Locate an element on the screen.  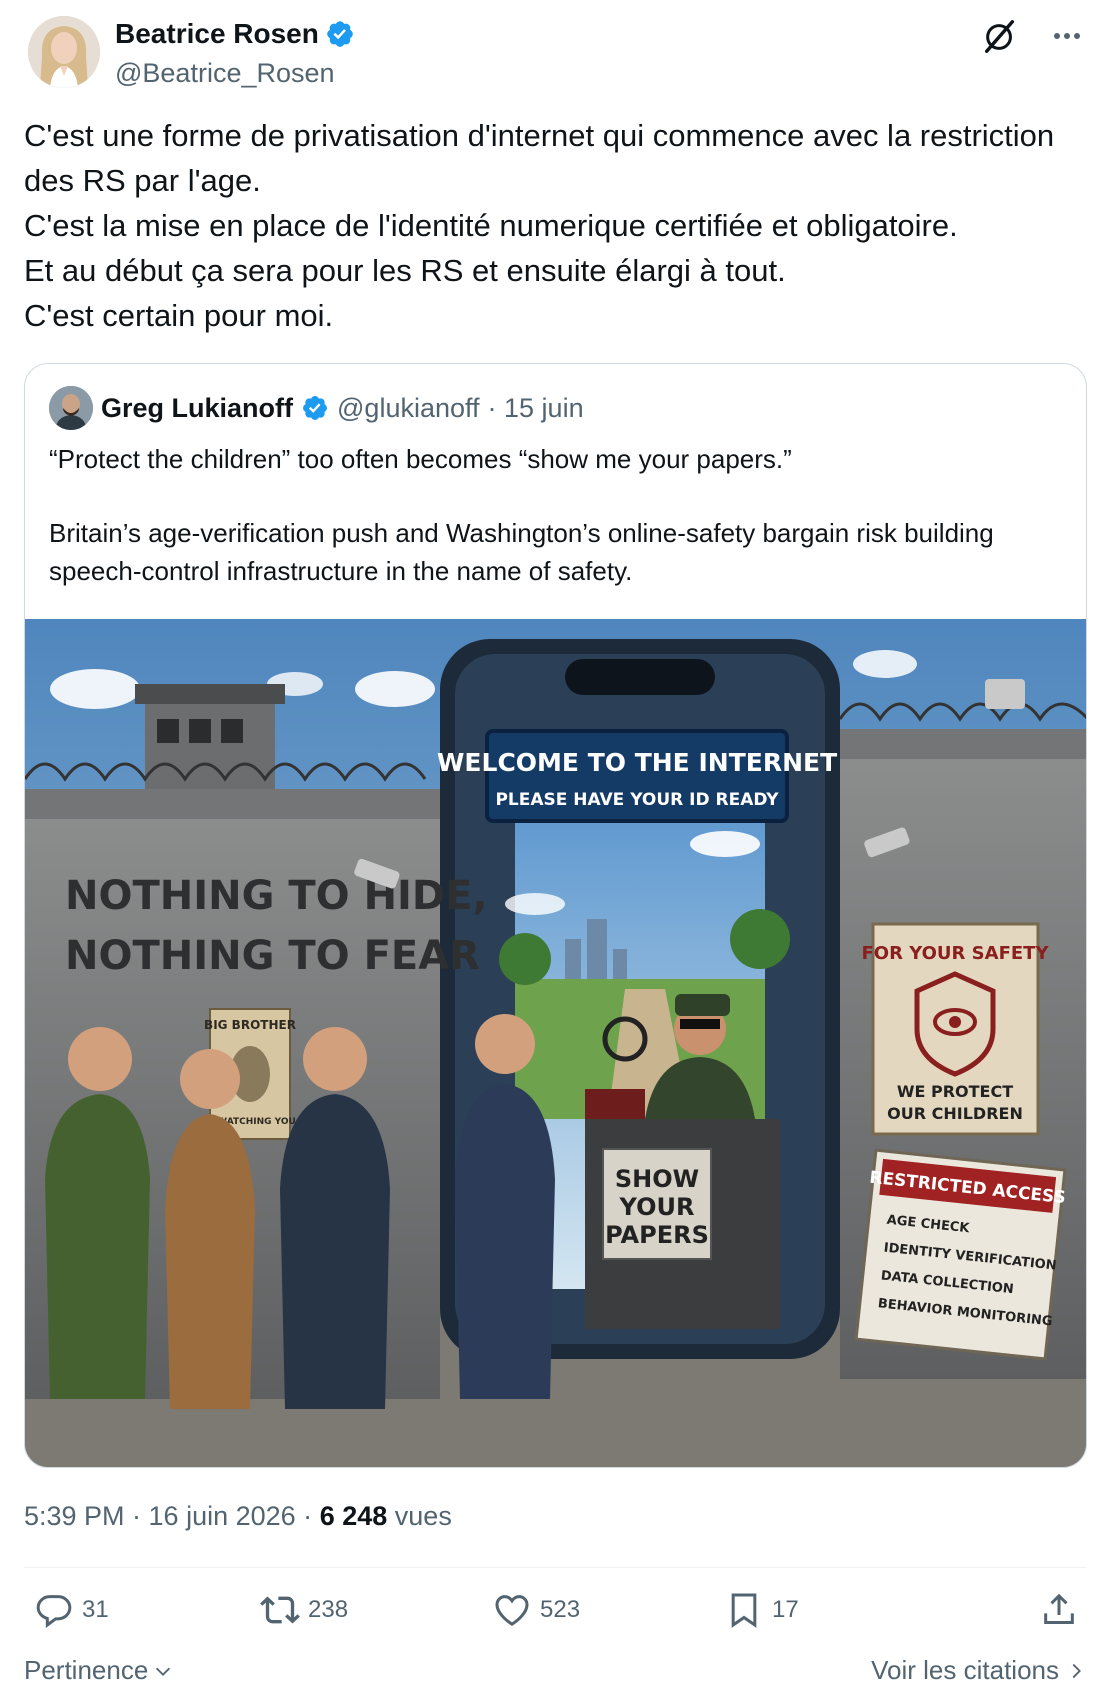
tweet-timestamp: 5:39 PM · 16 juin 2026 · is located at coordinates (168, 1516).